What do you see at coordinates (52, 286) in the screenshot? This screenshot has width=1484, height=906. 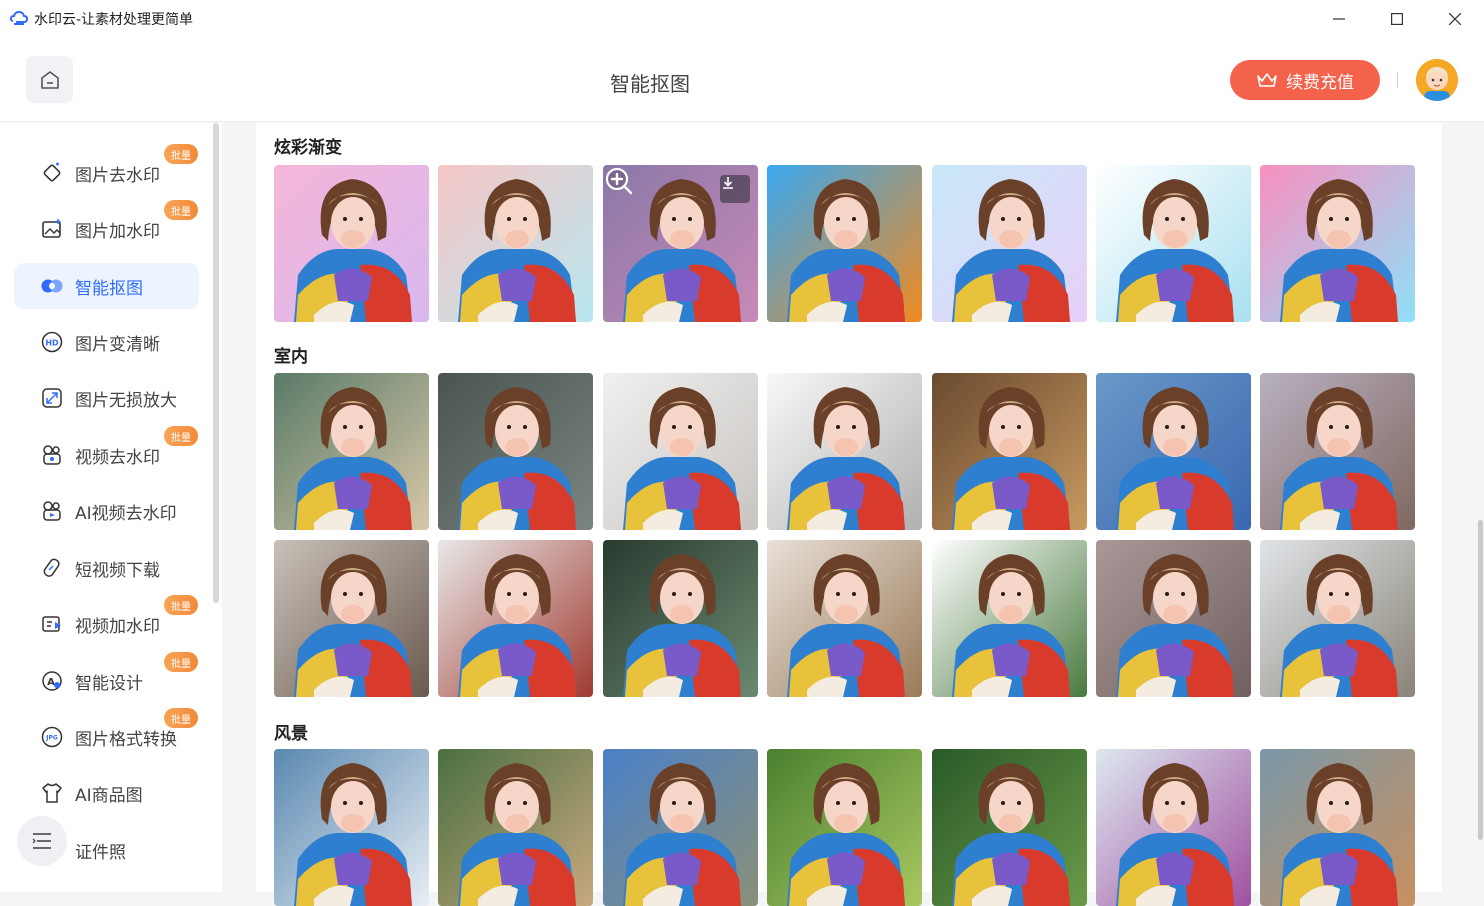 I see `cutout-icon` at bounding box center [52, 286].